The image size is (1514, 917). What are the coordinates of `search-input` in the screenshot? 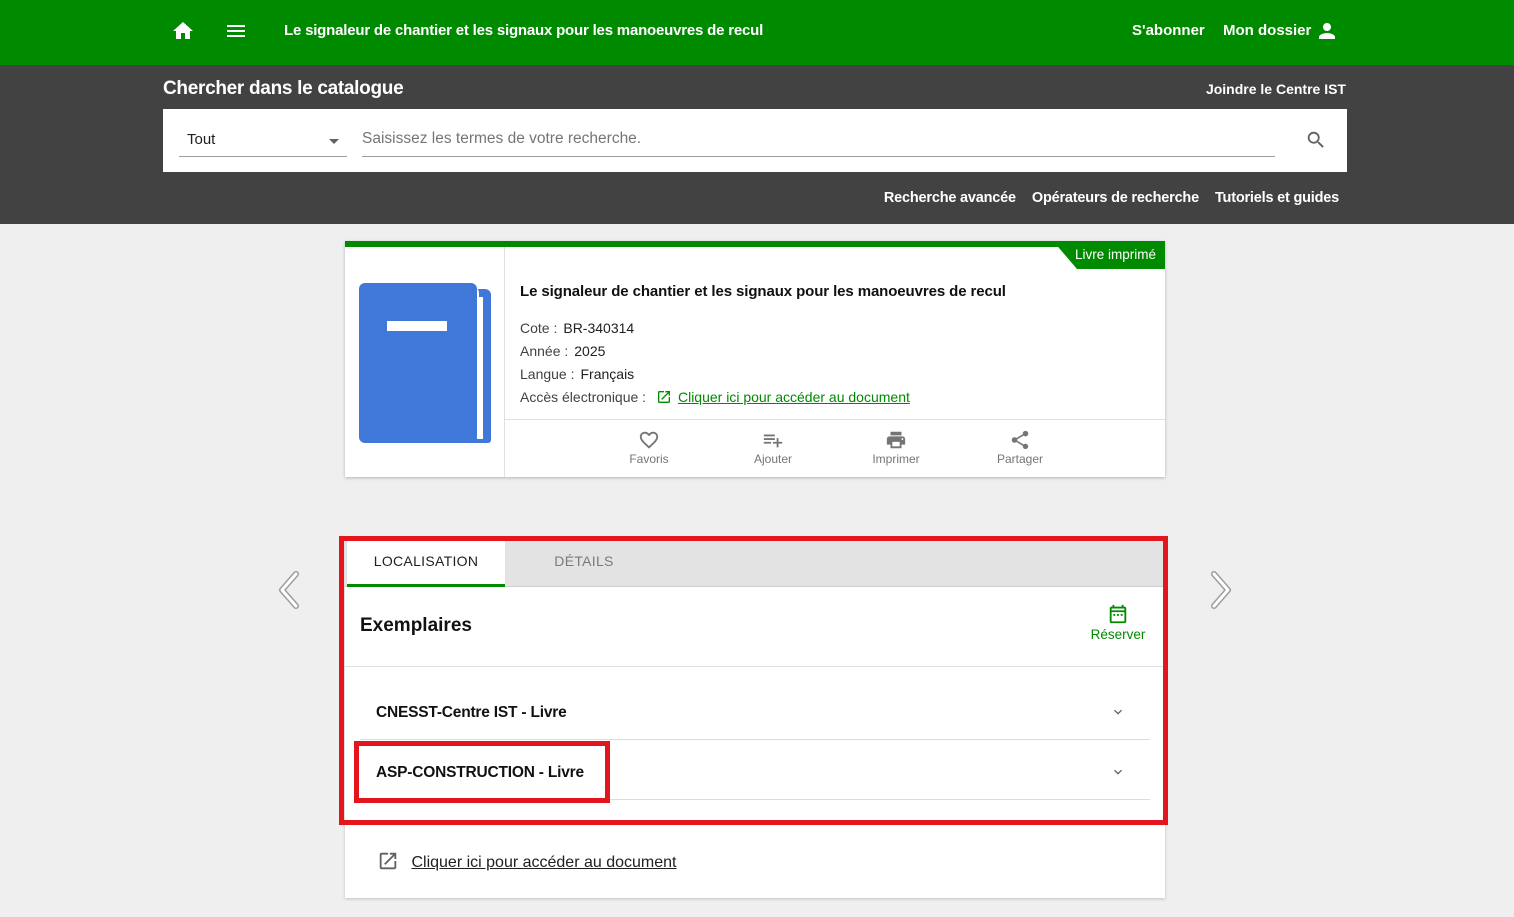 It's located at (818, 139).